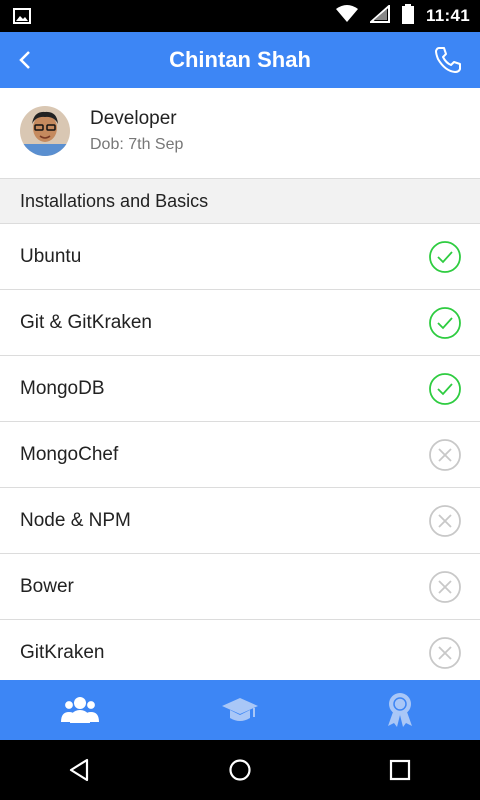  Describe the element at coordinates (346, 16) in the screenshot. I see `wifi-icon` at that location.